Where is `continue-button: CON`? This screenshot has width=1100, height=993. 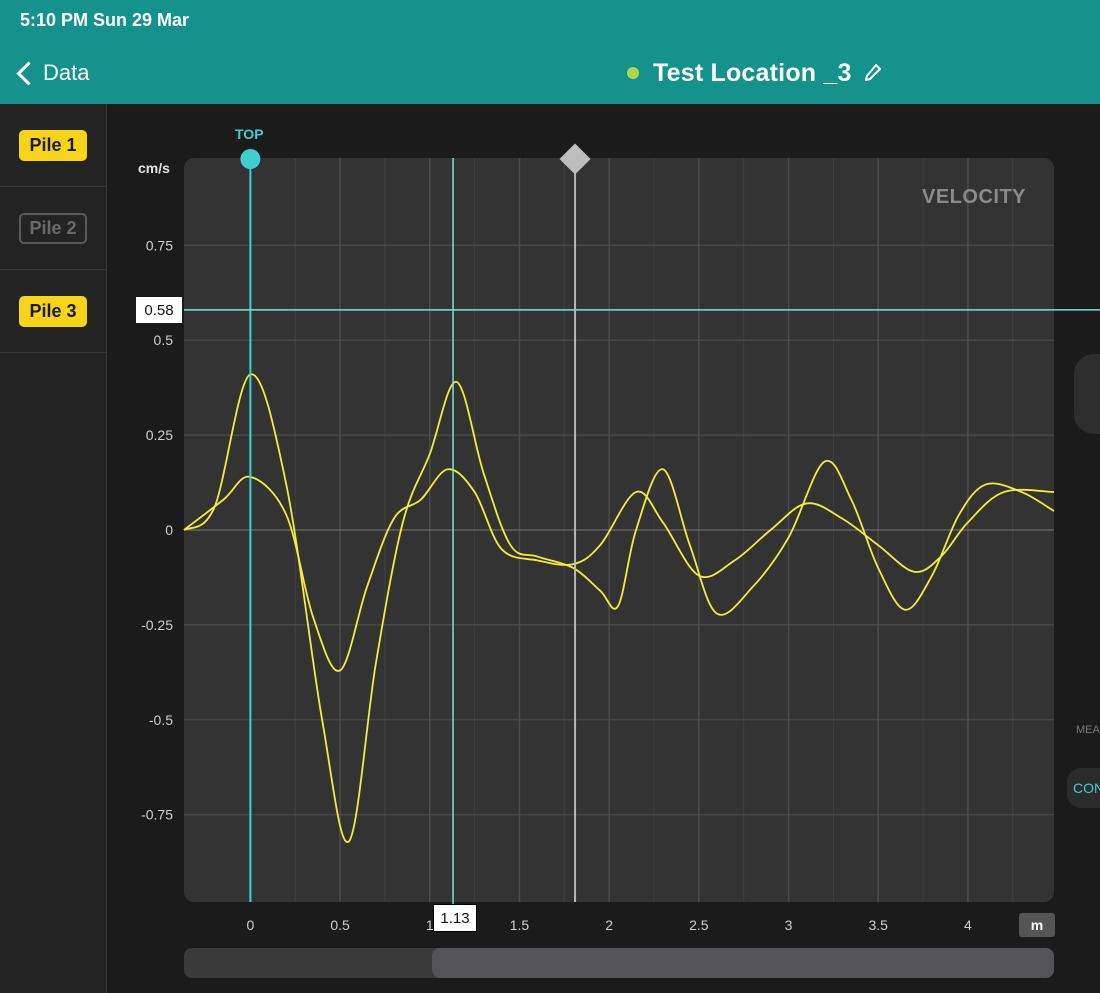 continue-button: CON is located at coordinates (1083, 788).